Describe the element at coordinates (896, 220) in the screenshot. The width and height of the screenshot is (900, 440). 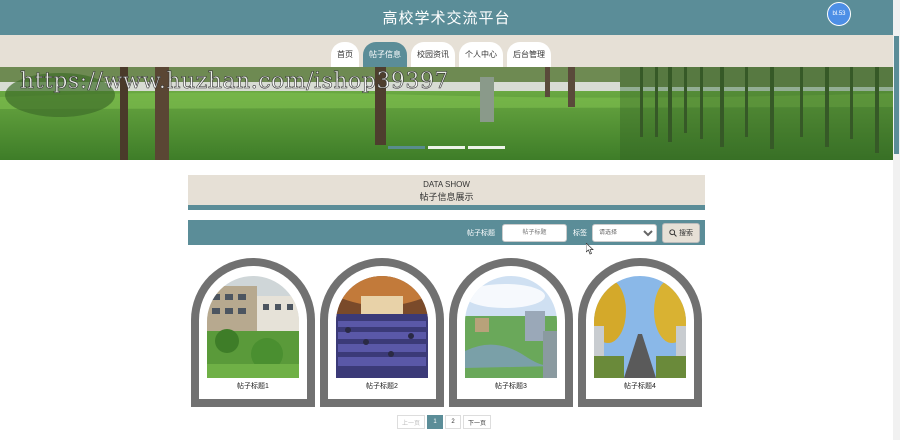
I see `page-scrollbar` at that location.